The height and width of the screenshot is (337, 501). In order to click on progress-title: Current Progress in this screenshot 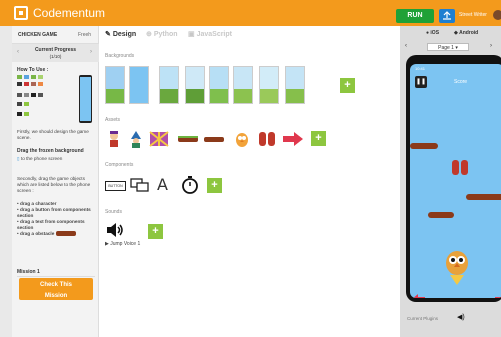, I will do `click(55, 50)`.